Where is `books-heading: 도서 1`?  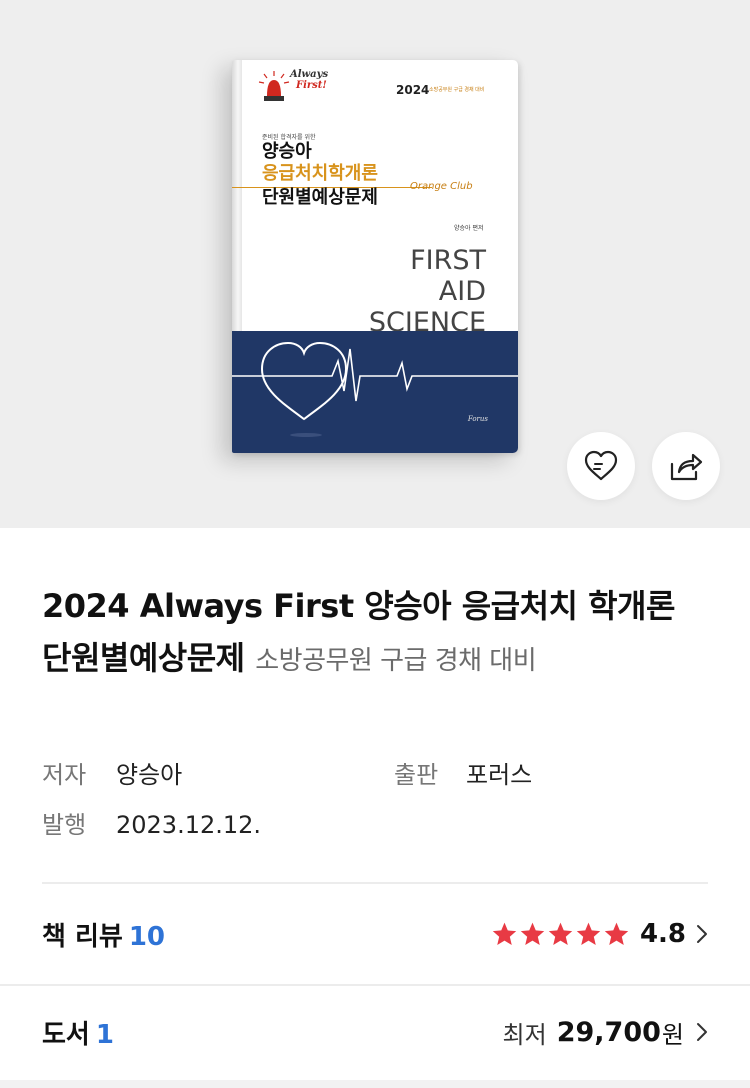 books-heading: 도서 1 is located at coordinates (78, 1032).